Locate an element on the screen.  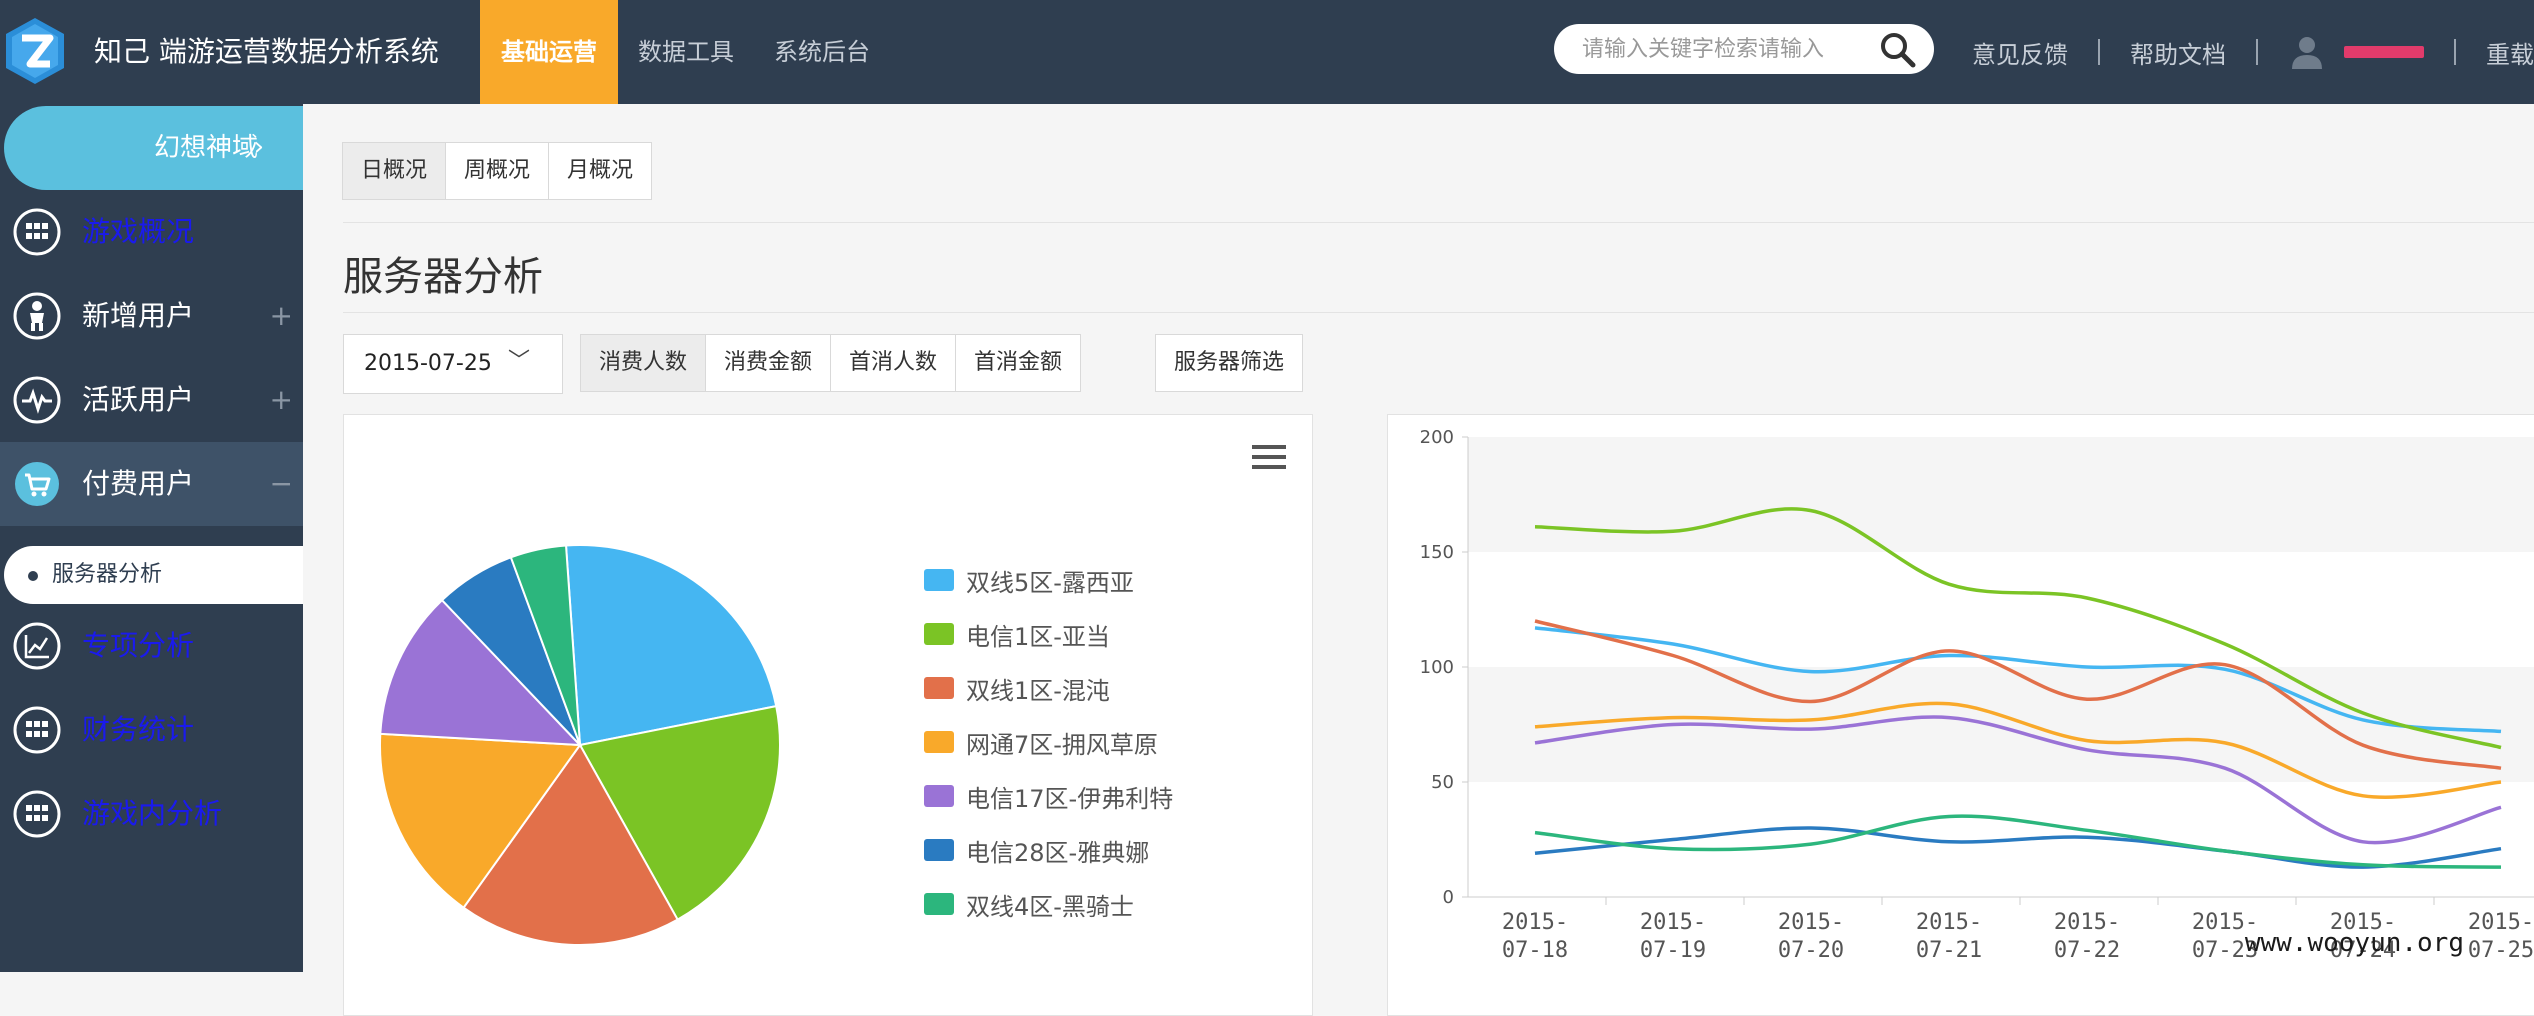
top-links: 意见反馈 帮助文档 重载 is located at coordinates (2253, 52).